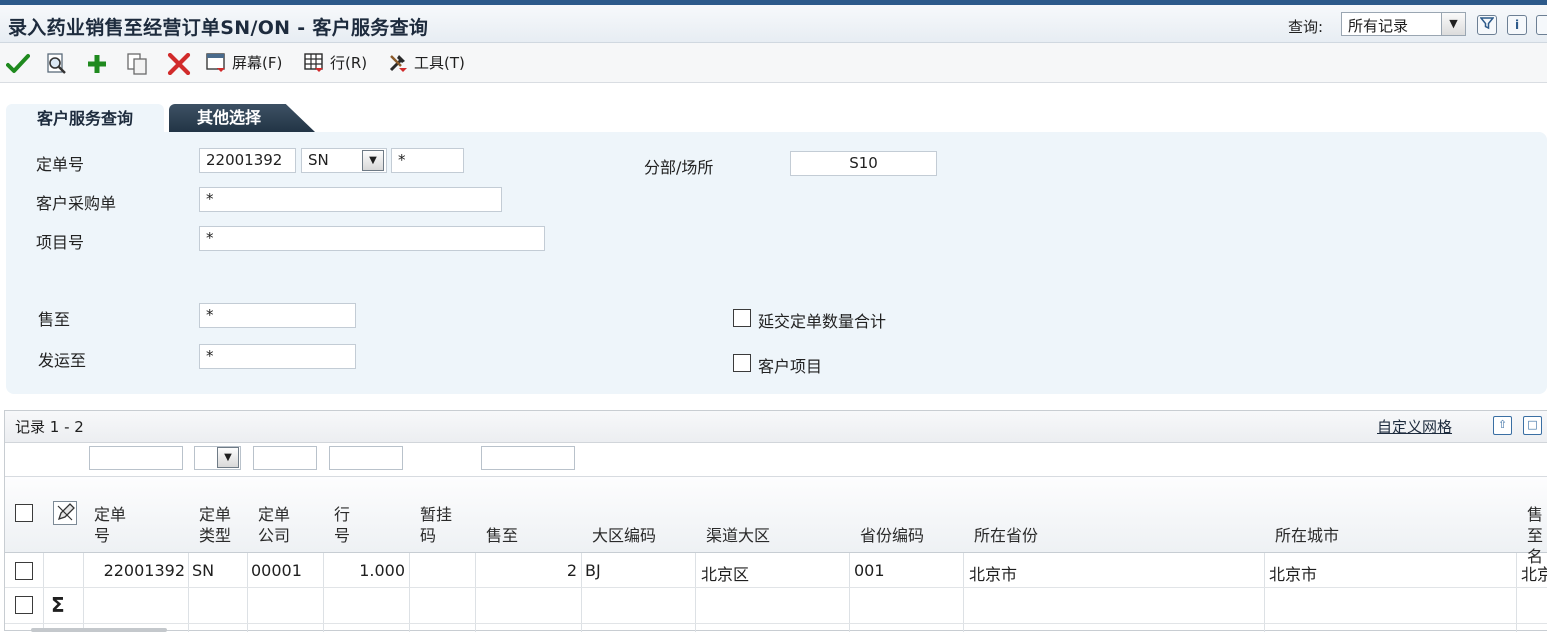 This screenshot has width=1547, height=632. I want to click on header-line-1: 暂挂, so click(436, 514).